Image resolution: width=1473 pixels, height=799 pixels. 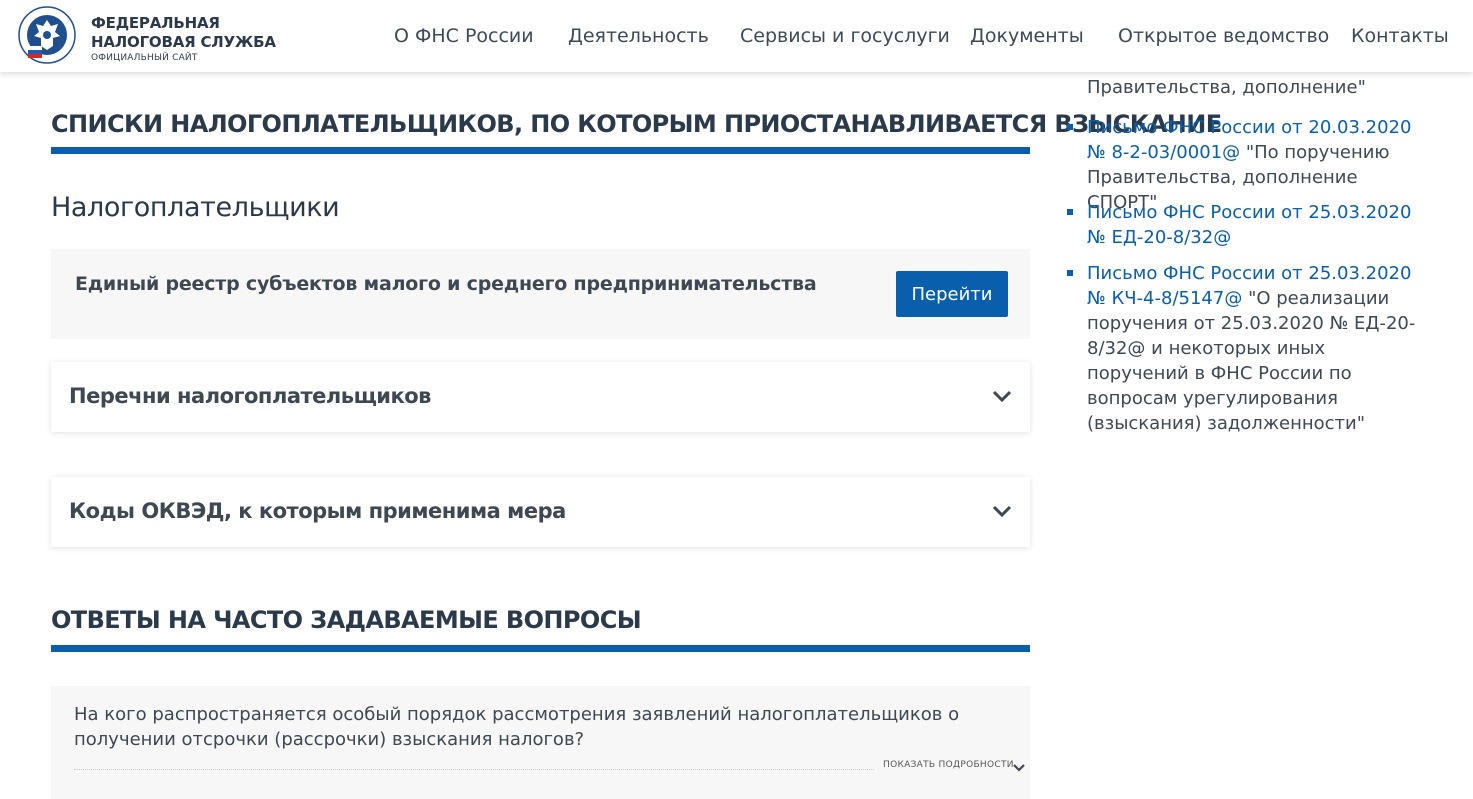 I want to click on accordion-taxpayer-lists: Перечни налогоплательщиков, so click(x=540, y=397).